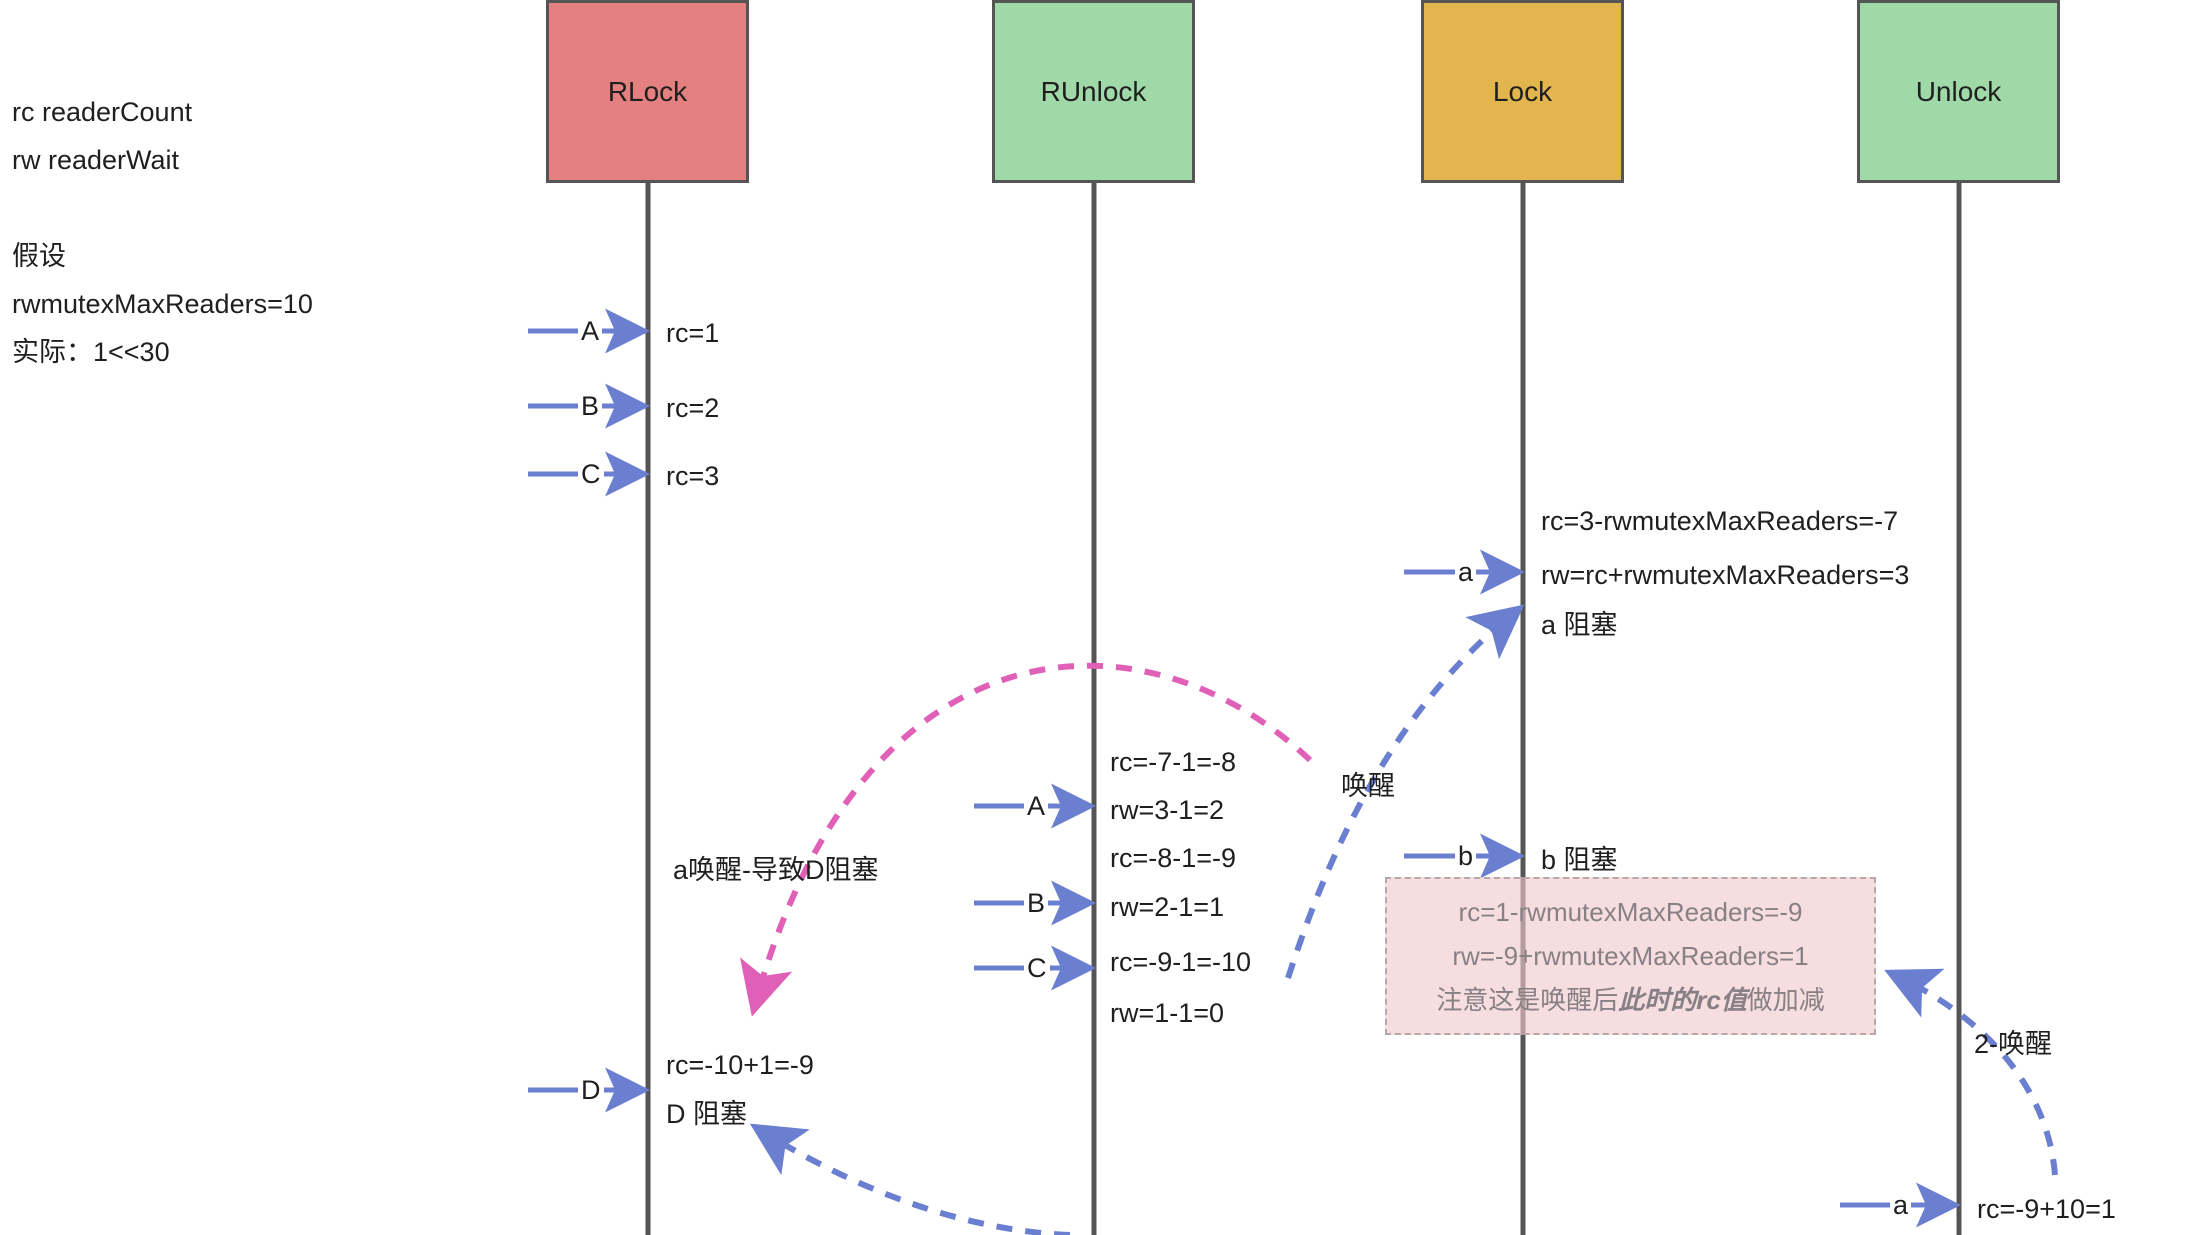  I want to click on message-label-a-rlock: A, so click(590, 331).